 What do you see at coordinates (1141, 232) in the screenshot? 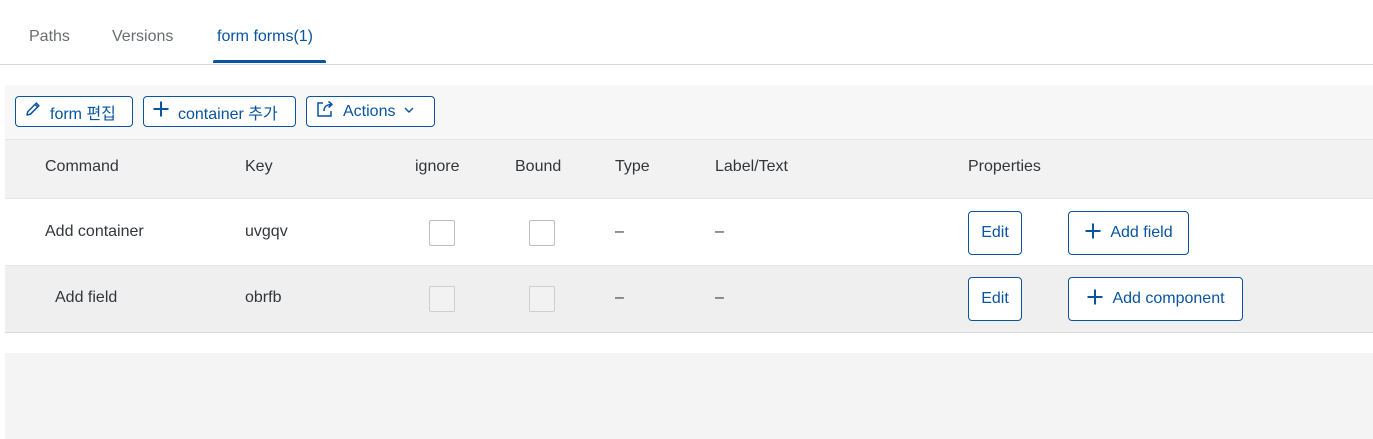
I see `add-field-label: Add field` at bounding box center [1141, 232].